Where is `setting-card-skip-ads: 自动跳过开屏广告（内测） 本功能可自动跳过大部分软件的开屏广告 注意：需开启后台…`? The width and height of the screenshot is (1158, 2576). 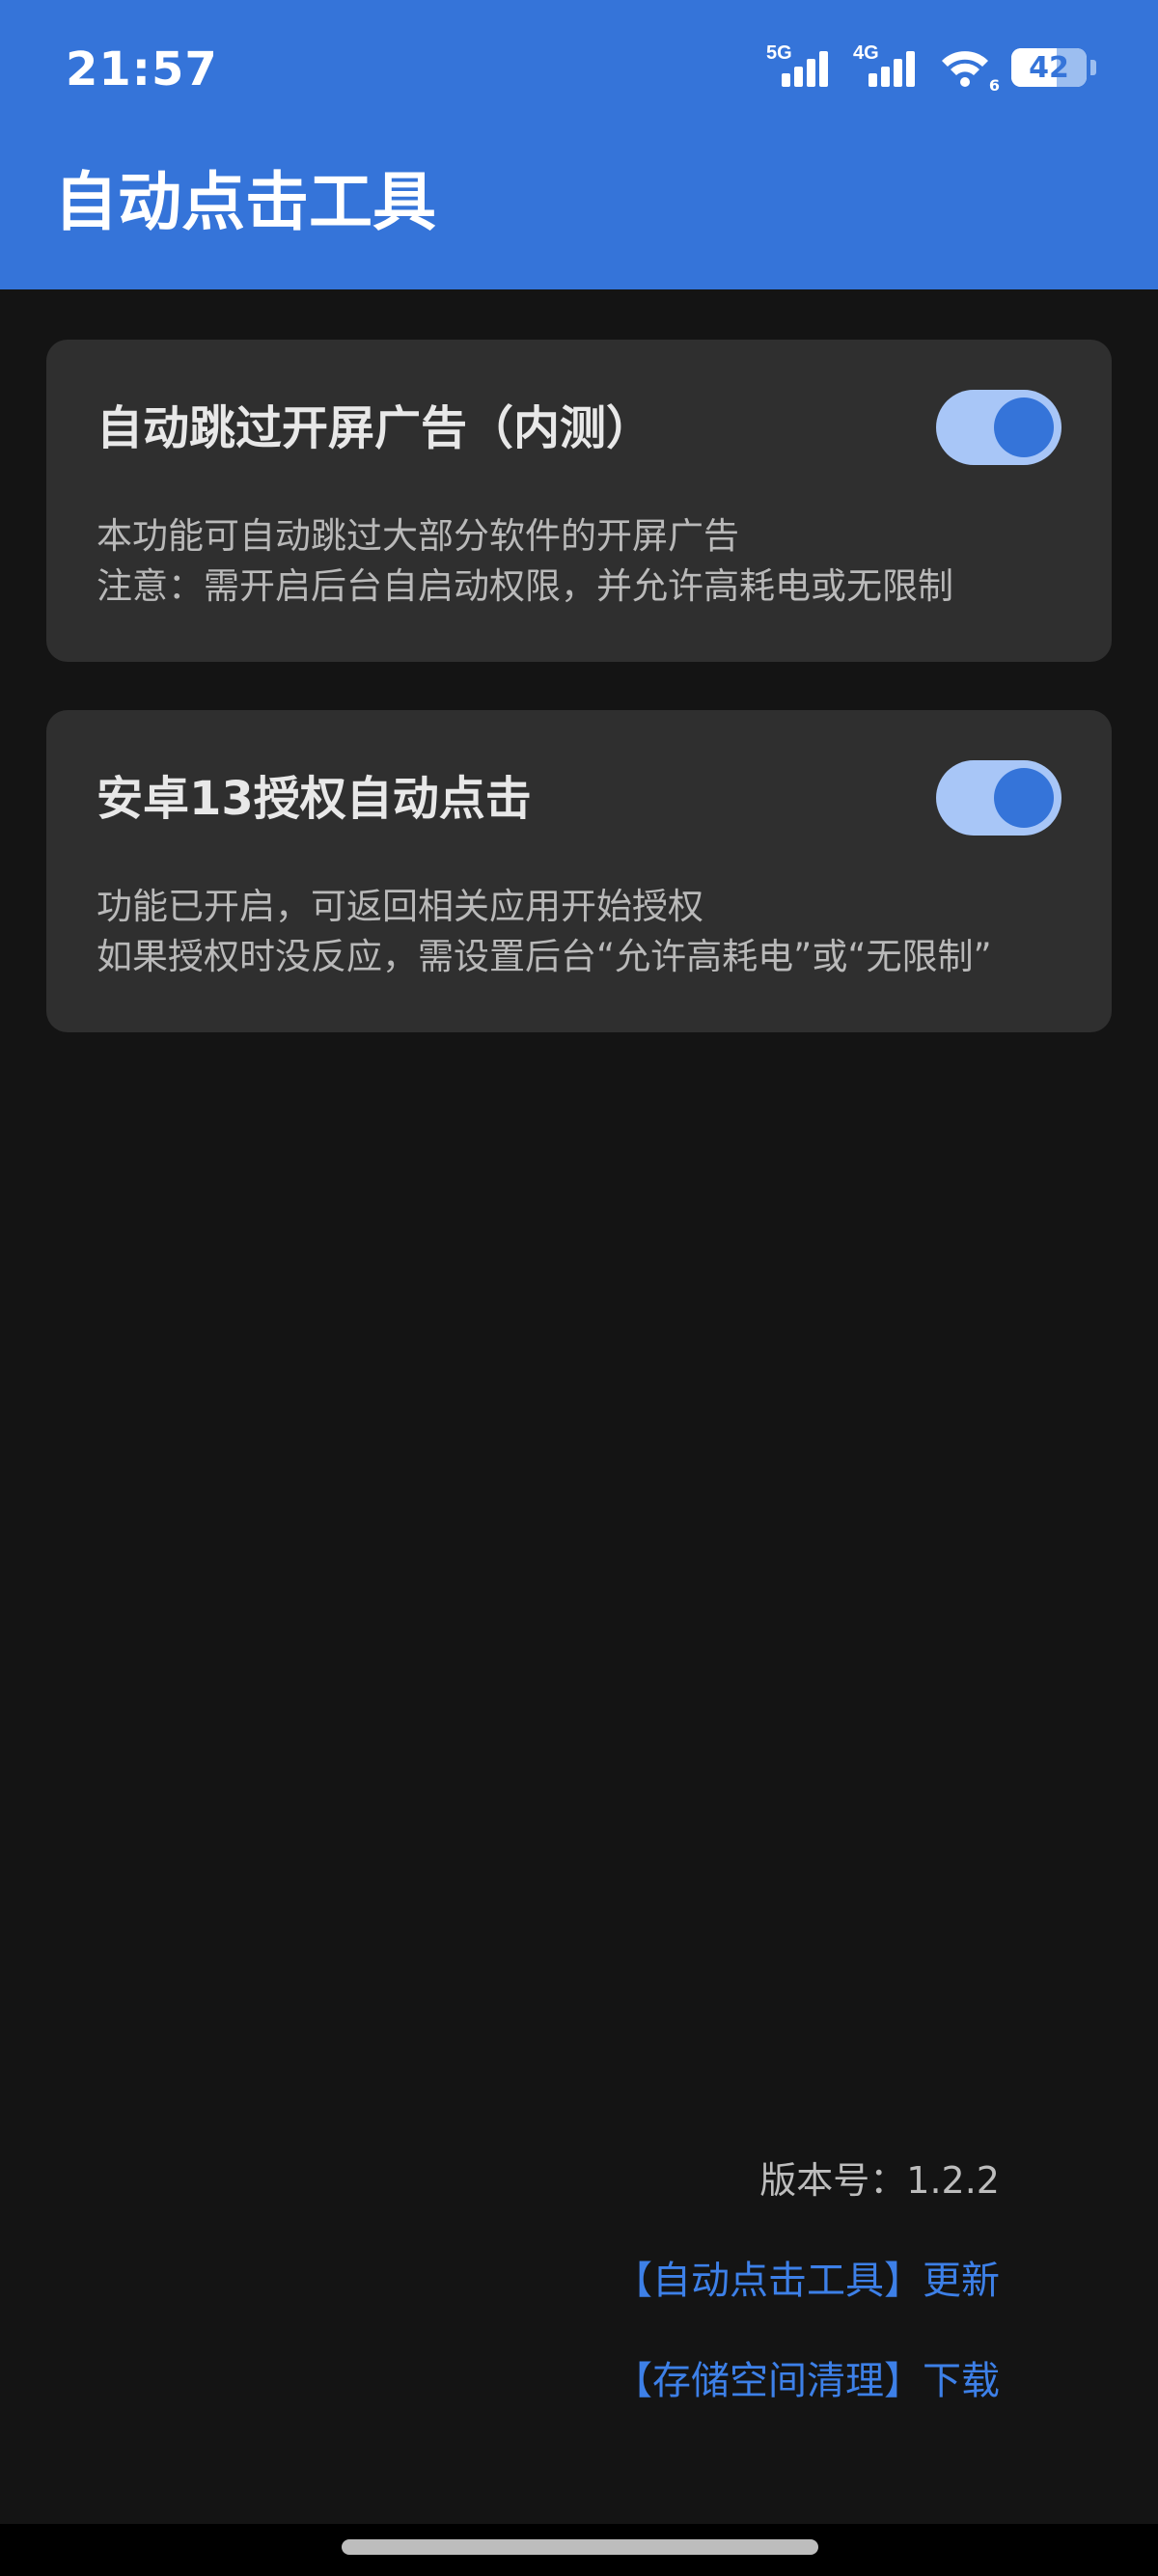
setting-card-skip-ads: 自动跳过开屏广告（内测） 本功能可自动跳过大部分软件的开屏广告 注意：需开启后台… is located at coordinates (579, 501).